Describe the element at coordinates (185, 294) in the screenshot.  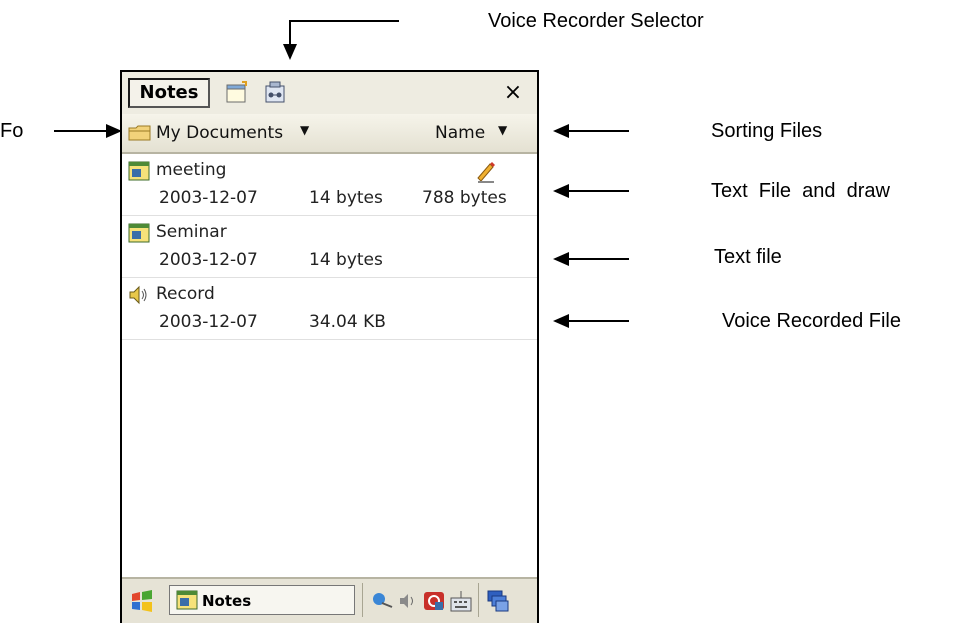
I see `file-name: Record` at that location.